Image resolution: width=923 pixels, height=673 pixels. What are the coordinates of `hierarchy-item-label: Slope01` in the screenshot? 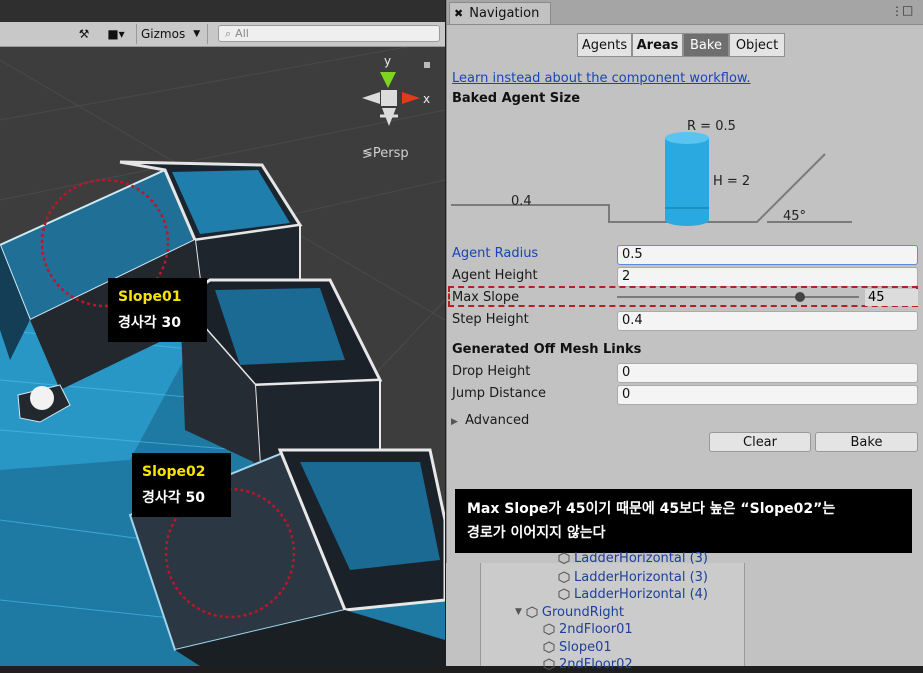 It's located at (585, 647).